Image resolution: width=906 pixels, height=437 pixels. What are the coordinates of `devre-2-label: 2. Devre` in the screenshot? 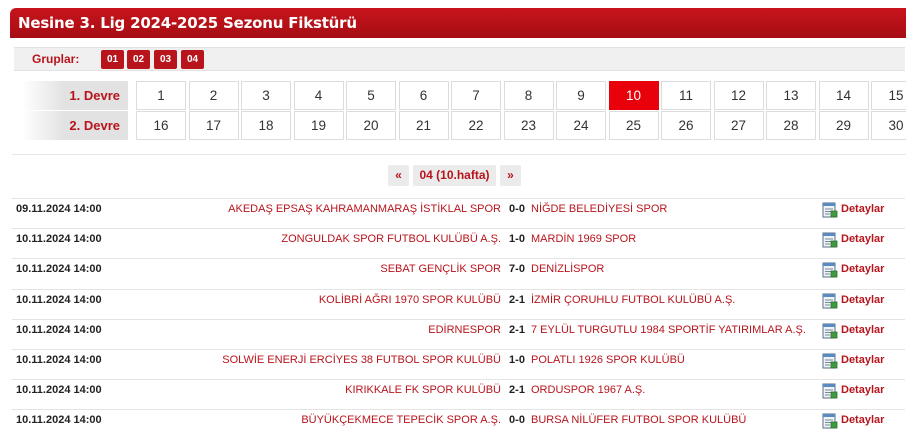 It's located at (75, 125).